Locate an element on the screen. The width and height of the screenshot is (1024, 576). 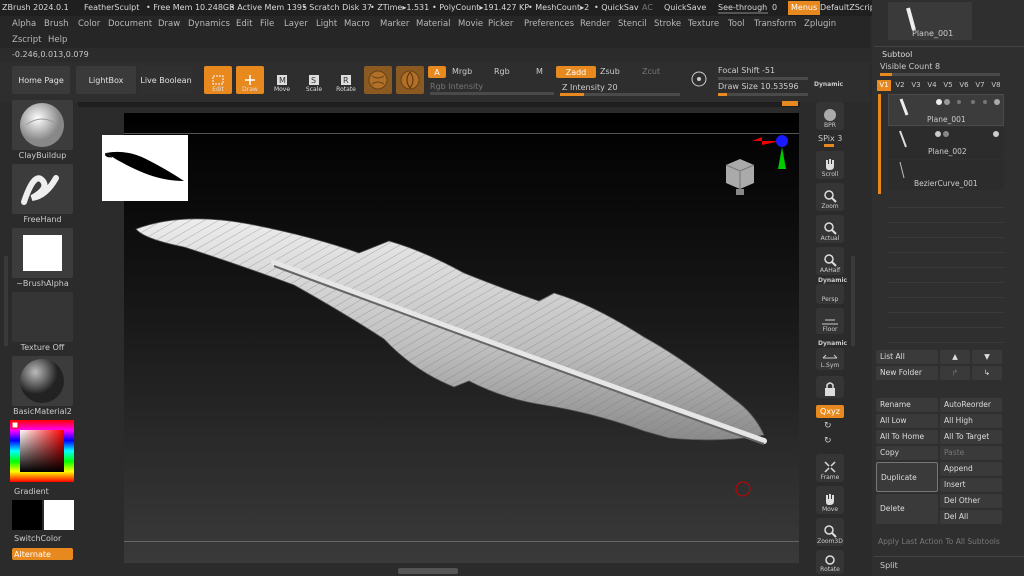
rgb-intensity-slider: Rgb Intensity is located at coordinates (456, 86).